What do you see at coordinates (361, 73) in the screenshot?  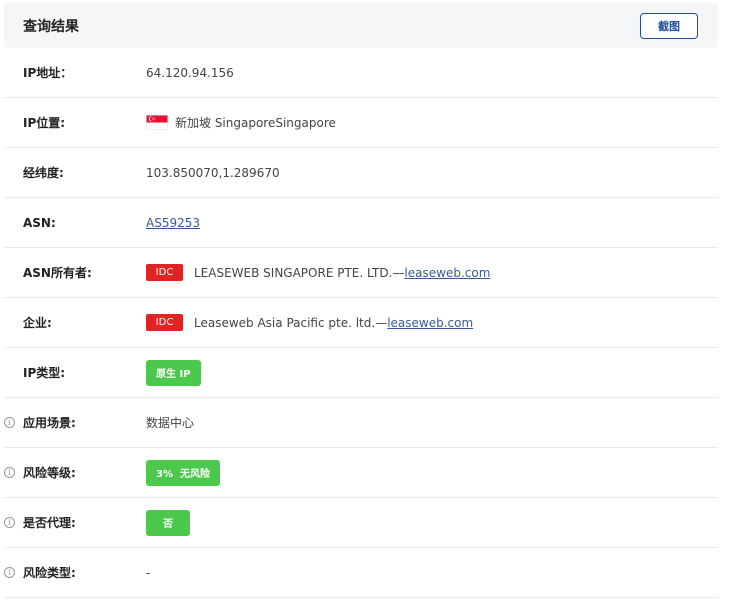 I see `row-ip-address: IP地址： 64.120.94.156` at bounding box center [361, 73].